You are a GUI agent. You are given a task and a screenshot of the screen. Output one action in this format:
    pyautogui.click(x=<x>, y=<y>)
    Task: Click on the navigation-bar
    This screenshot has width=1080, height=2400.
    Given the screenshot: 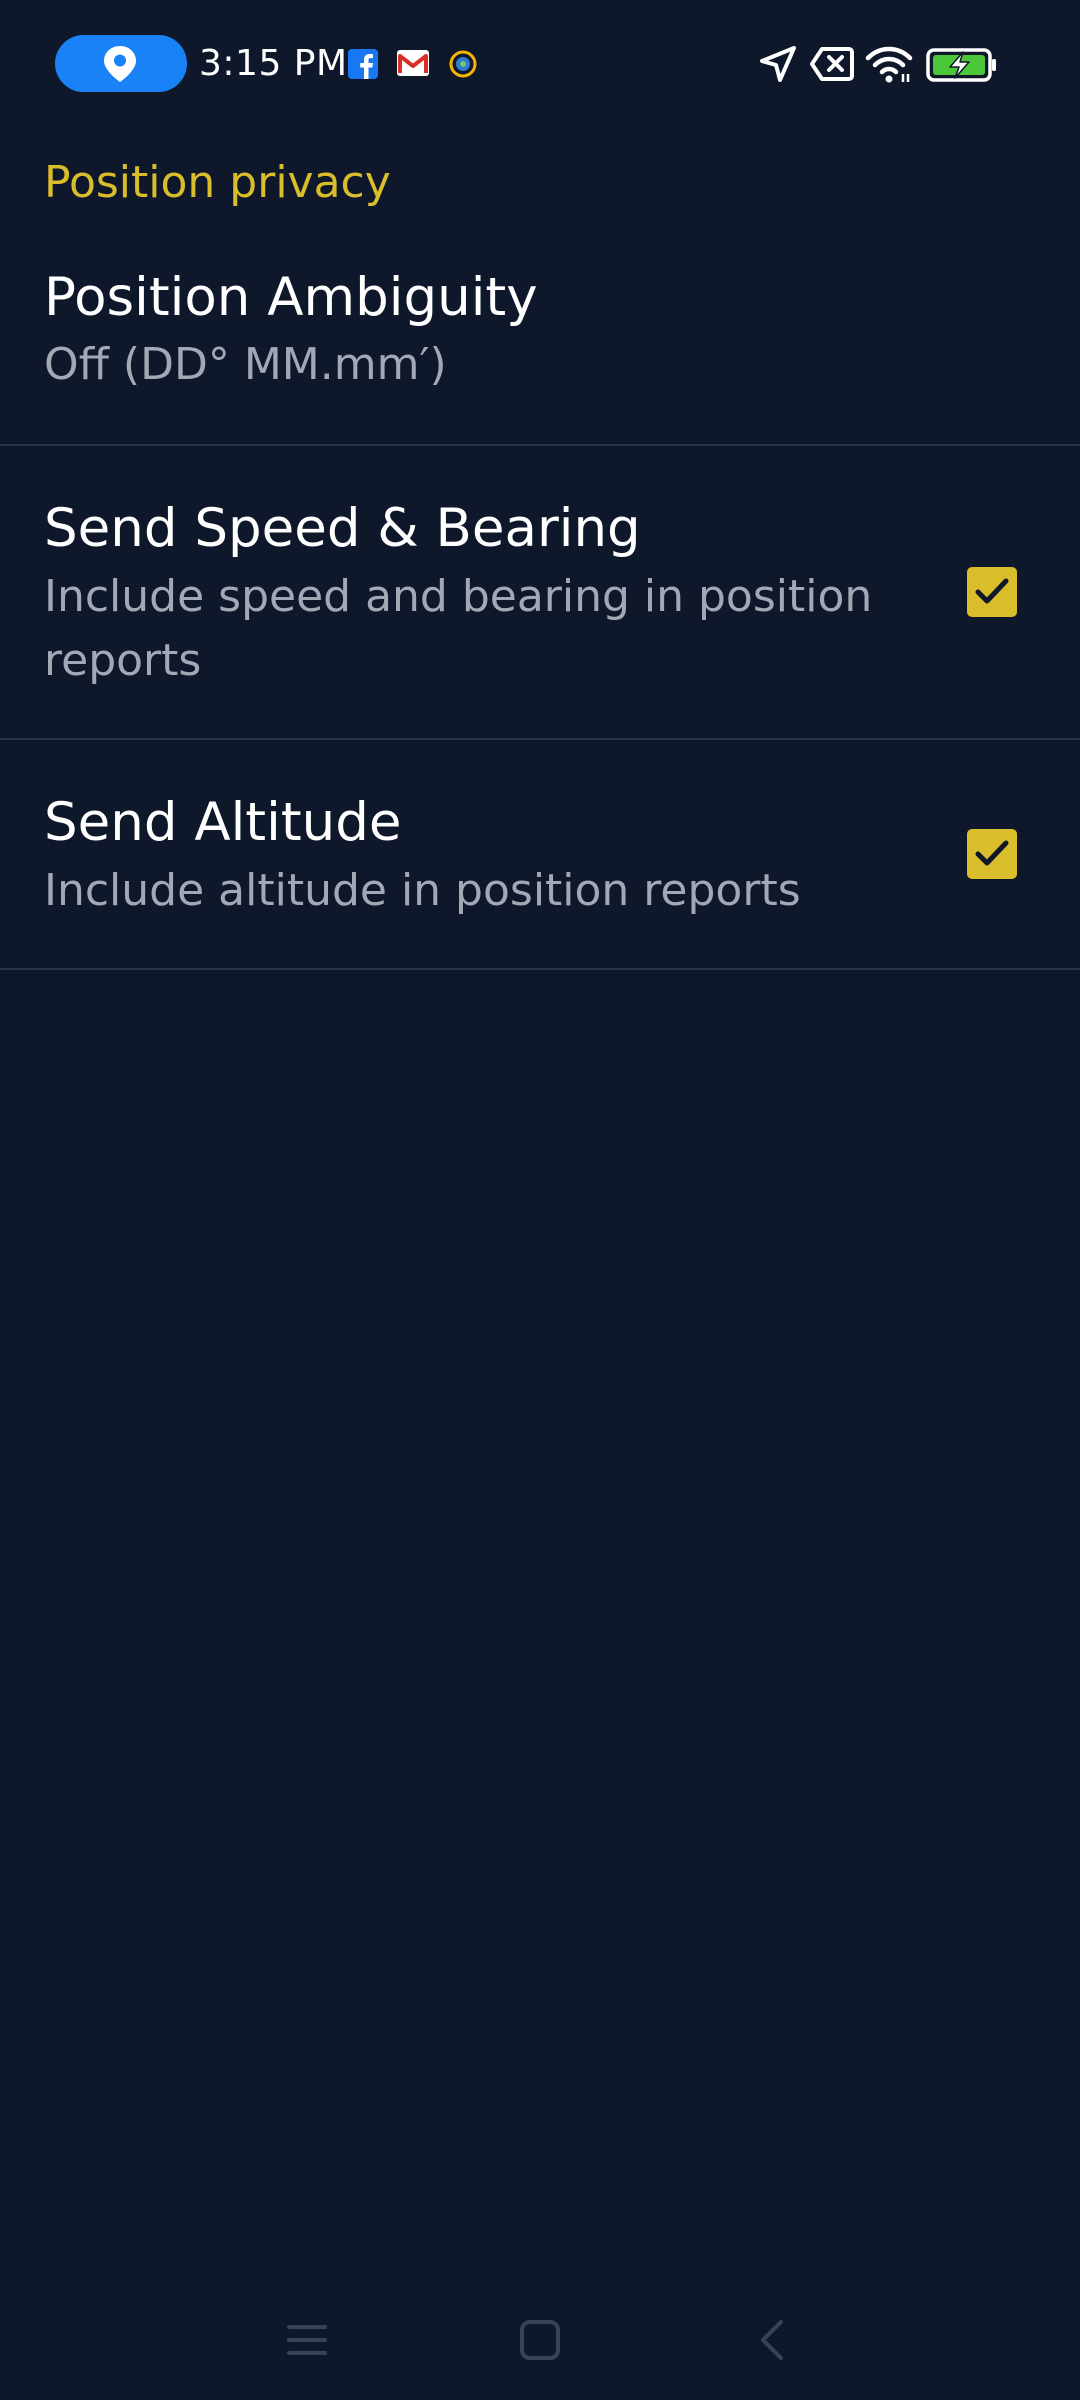 What is the action you would take?
    pyautogui.click(x=540, y=2340)
    